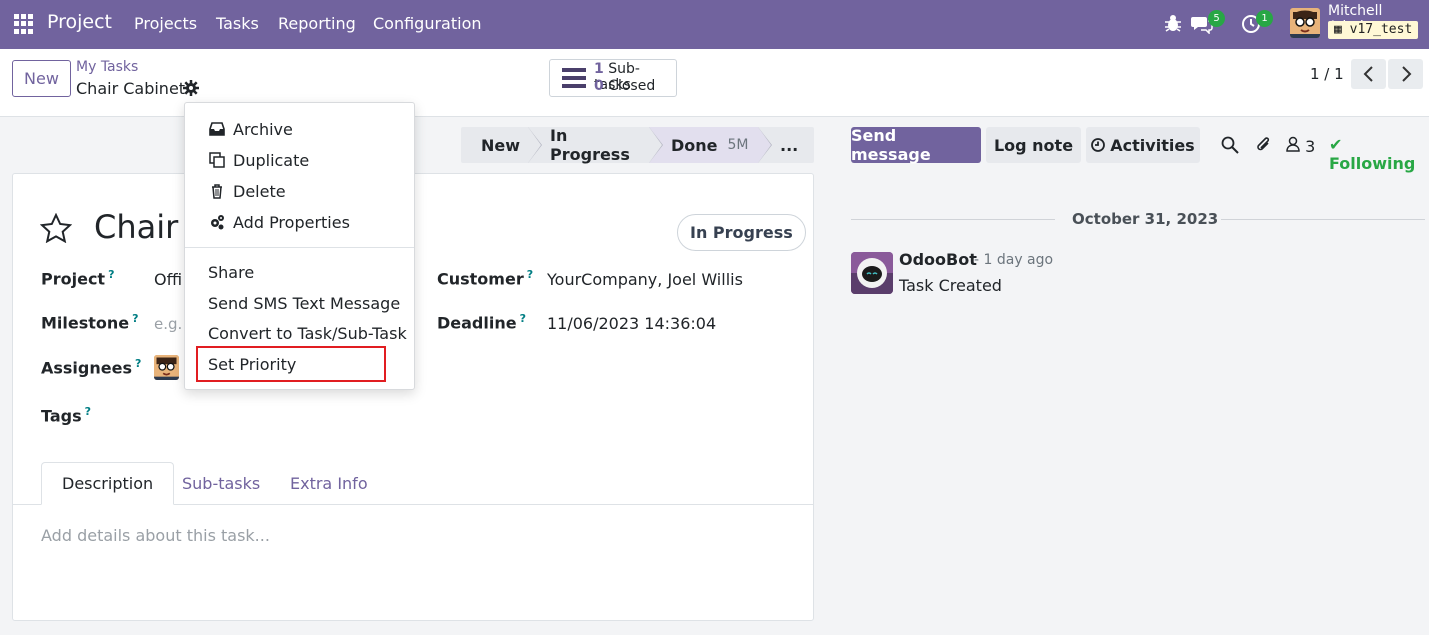  I want to click on activities-label: Activities, so click(1152, 145).